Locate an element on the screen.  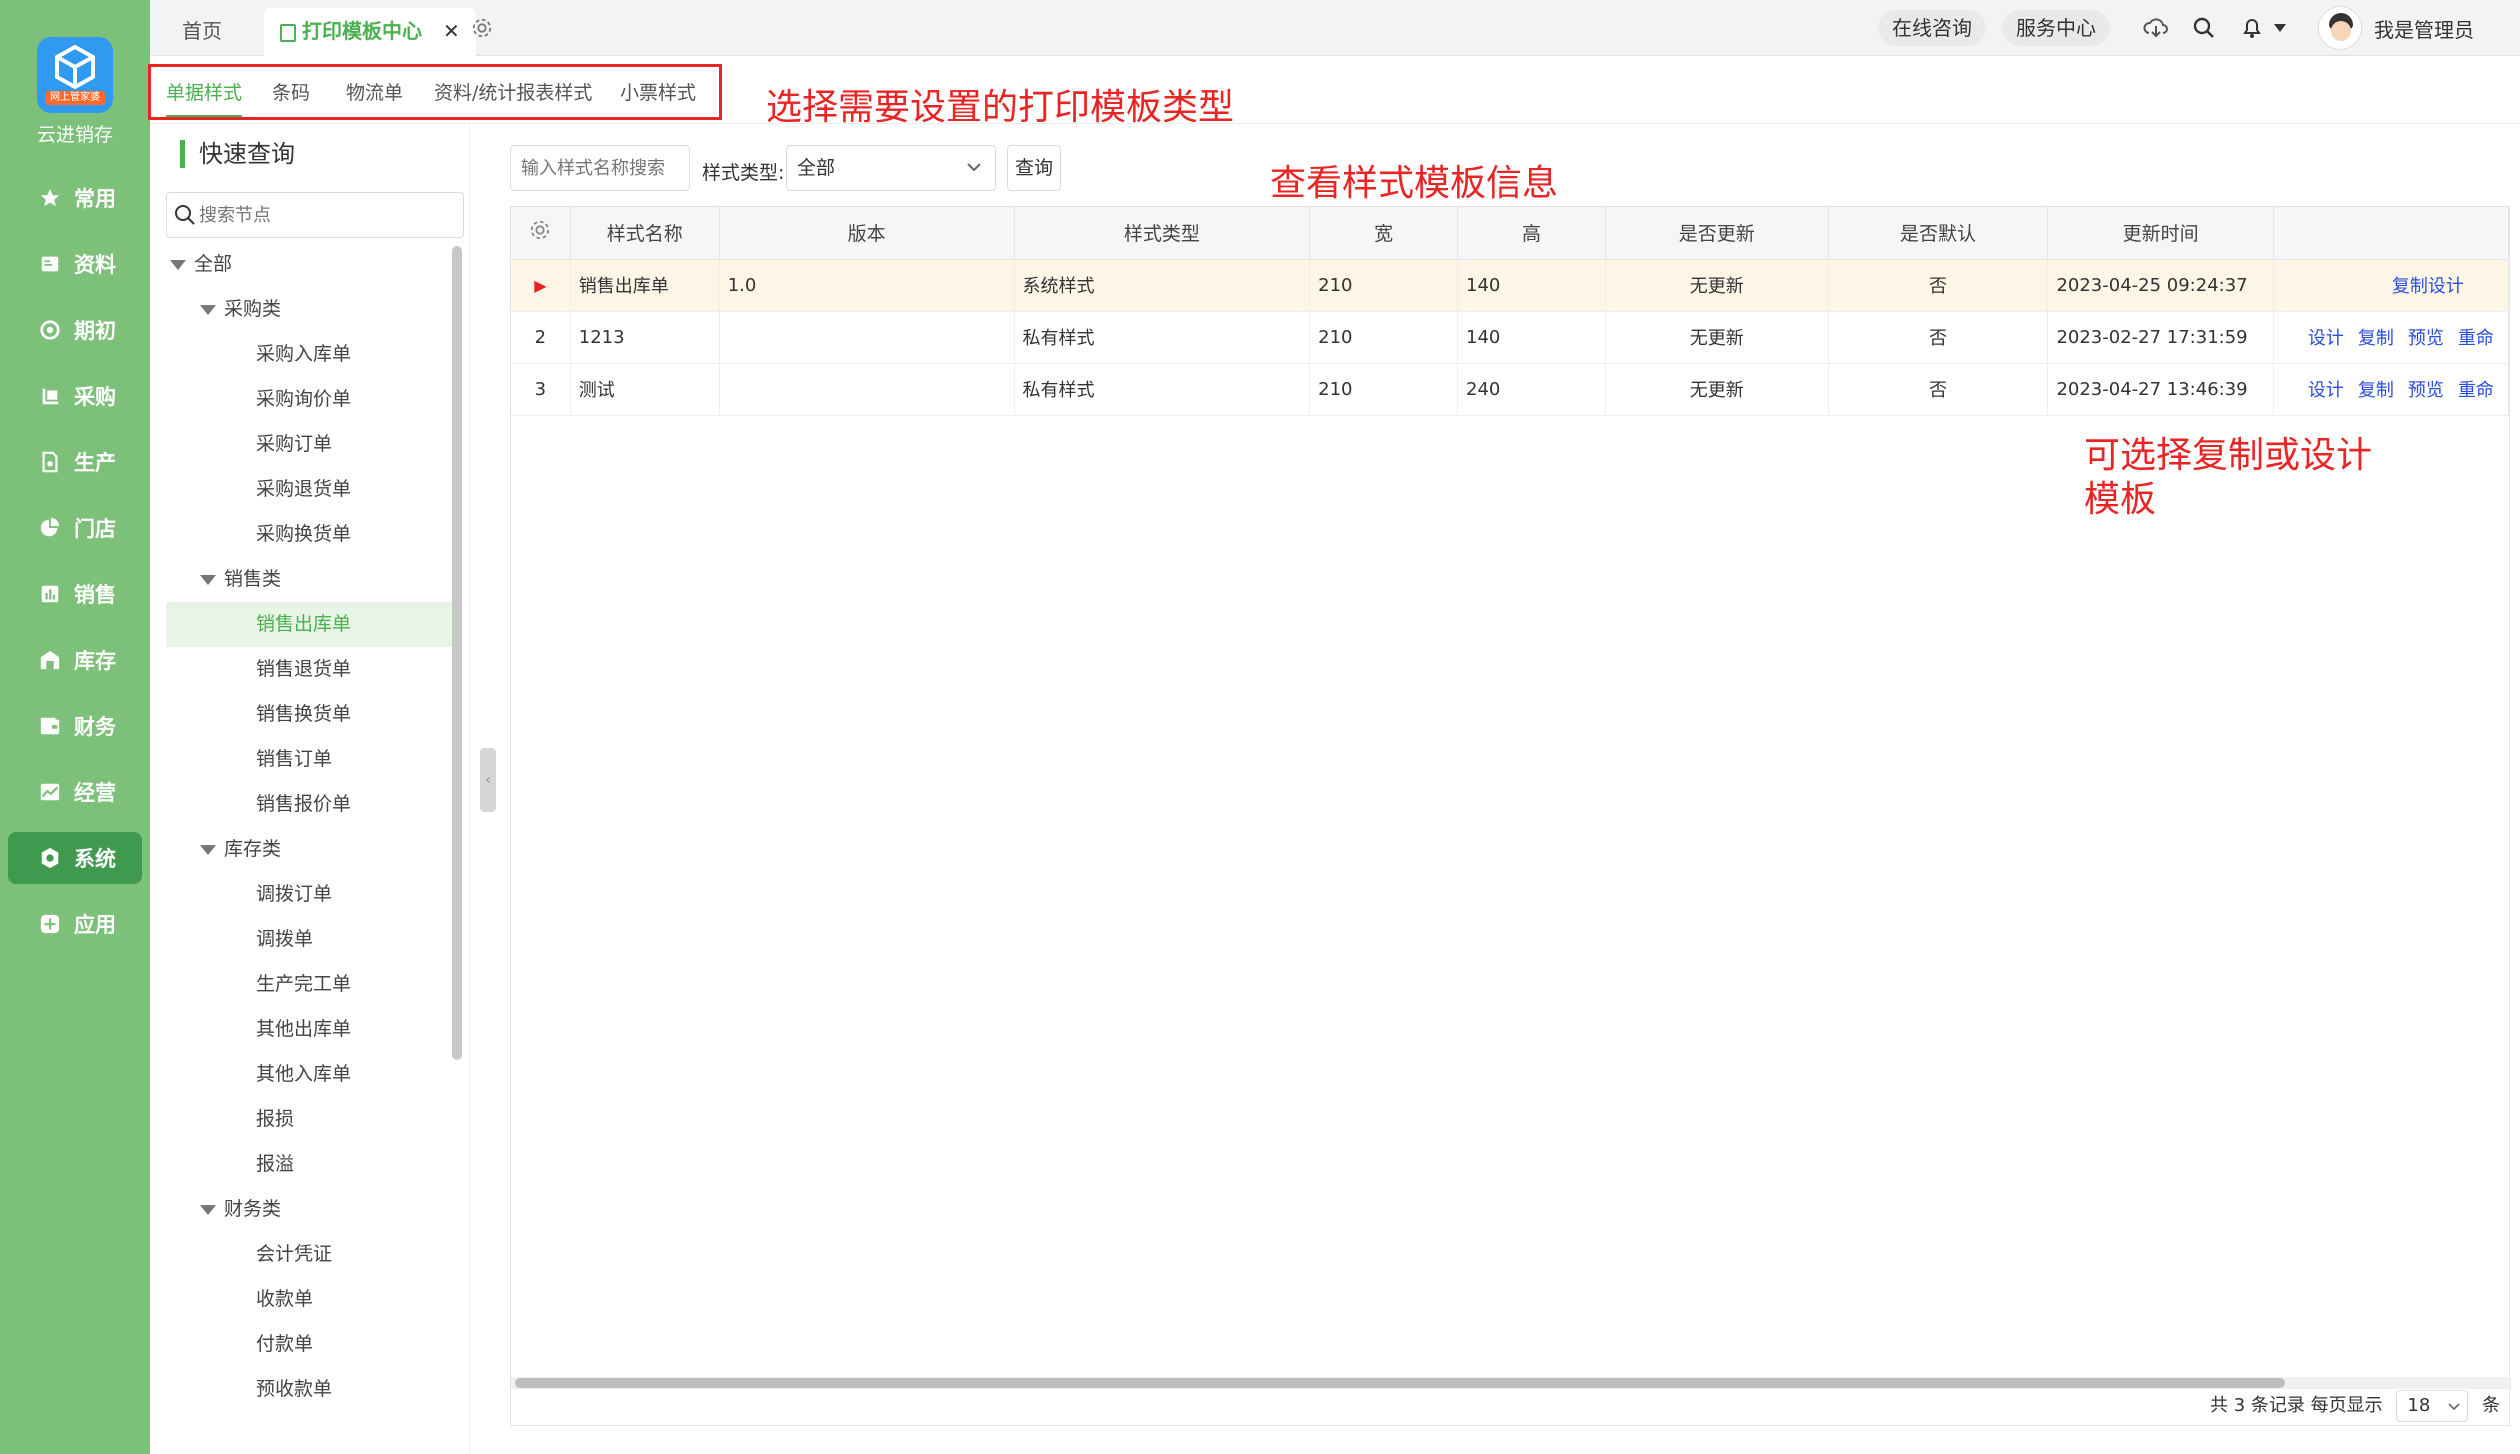
cell-actions: 复制设计 is located at coordinates (2391, 285).